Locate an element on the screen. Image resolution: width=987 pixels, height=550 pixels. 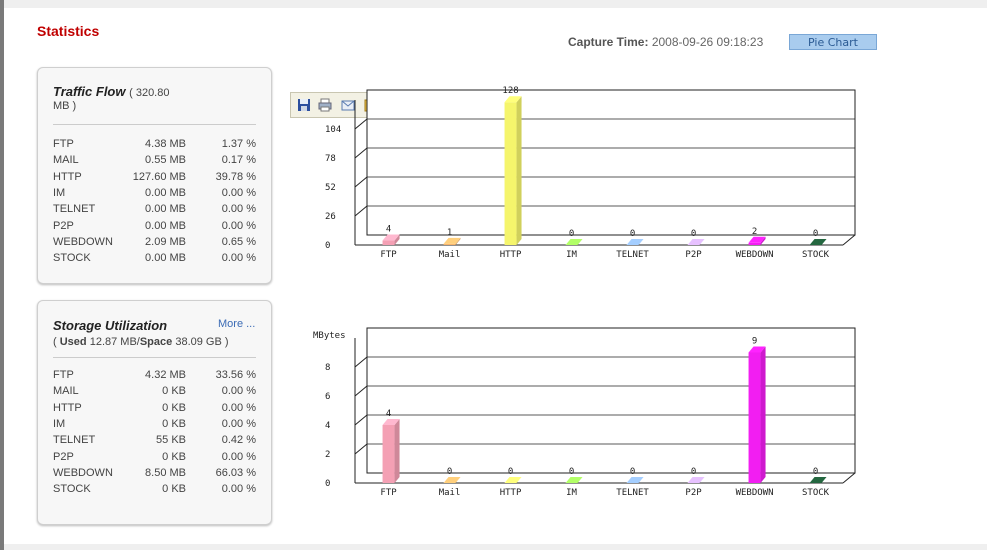
table-row: MAIL 0 KB 0.00 % is located at coordinates (154, 393).